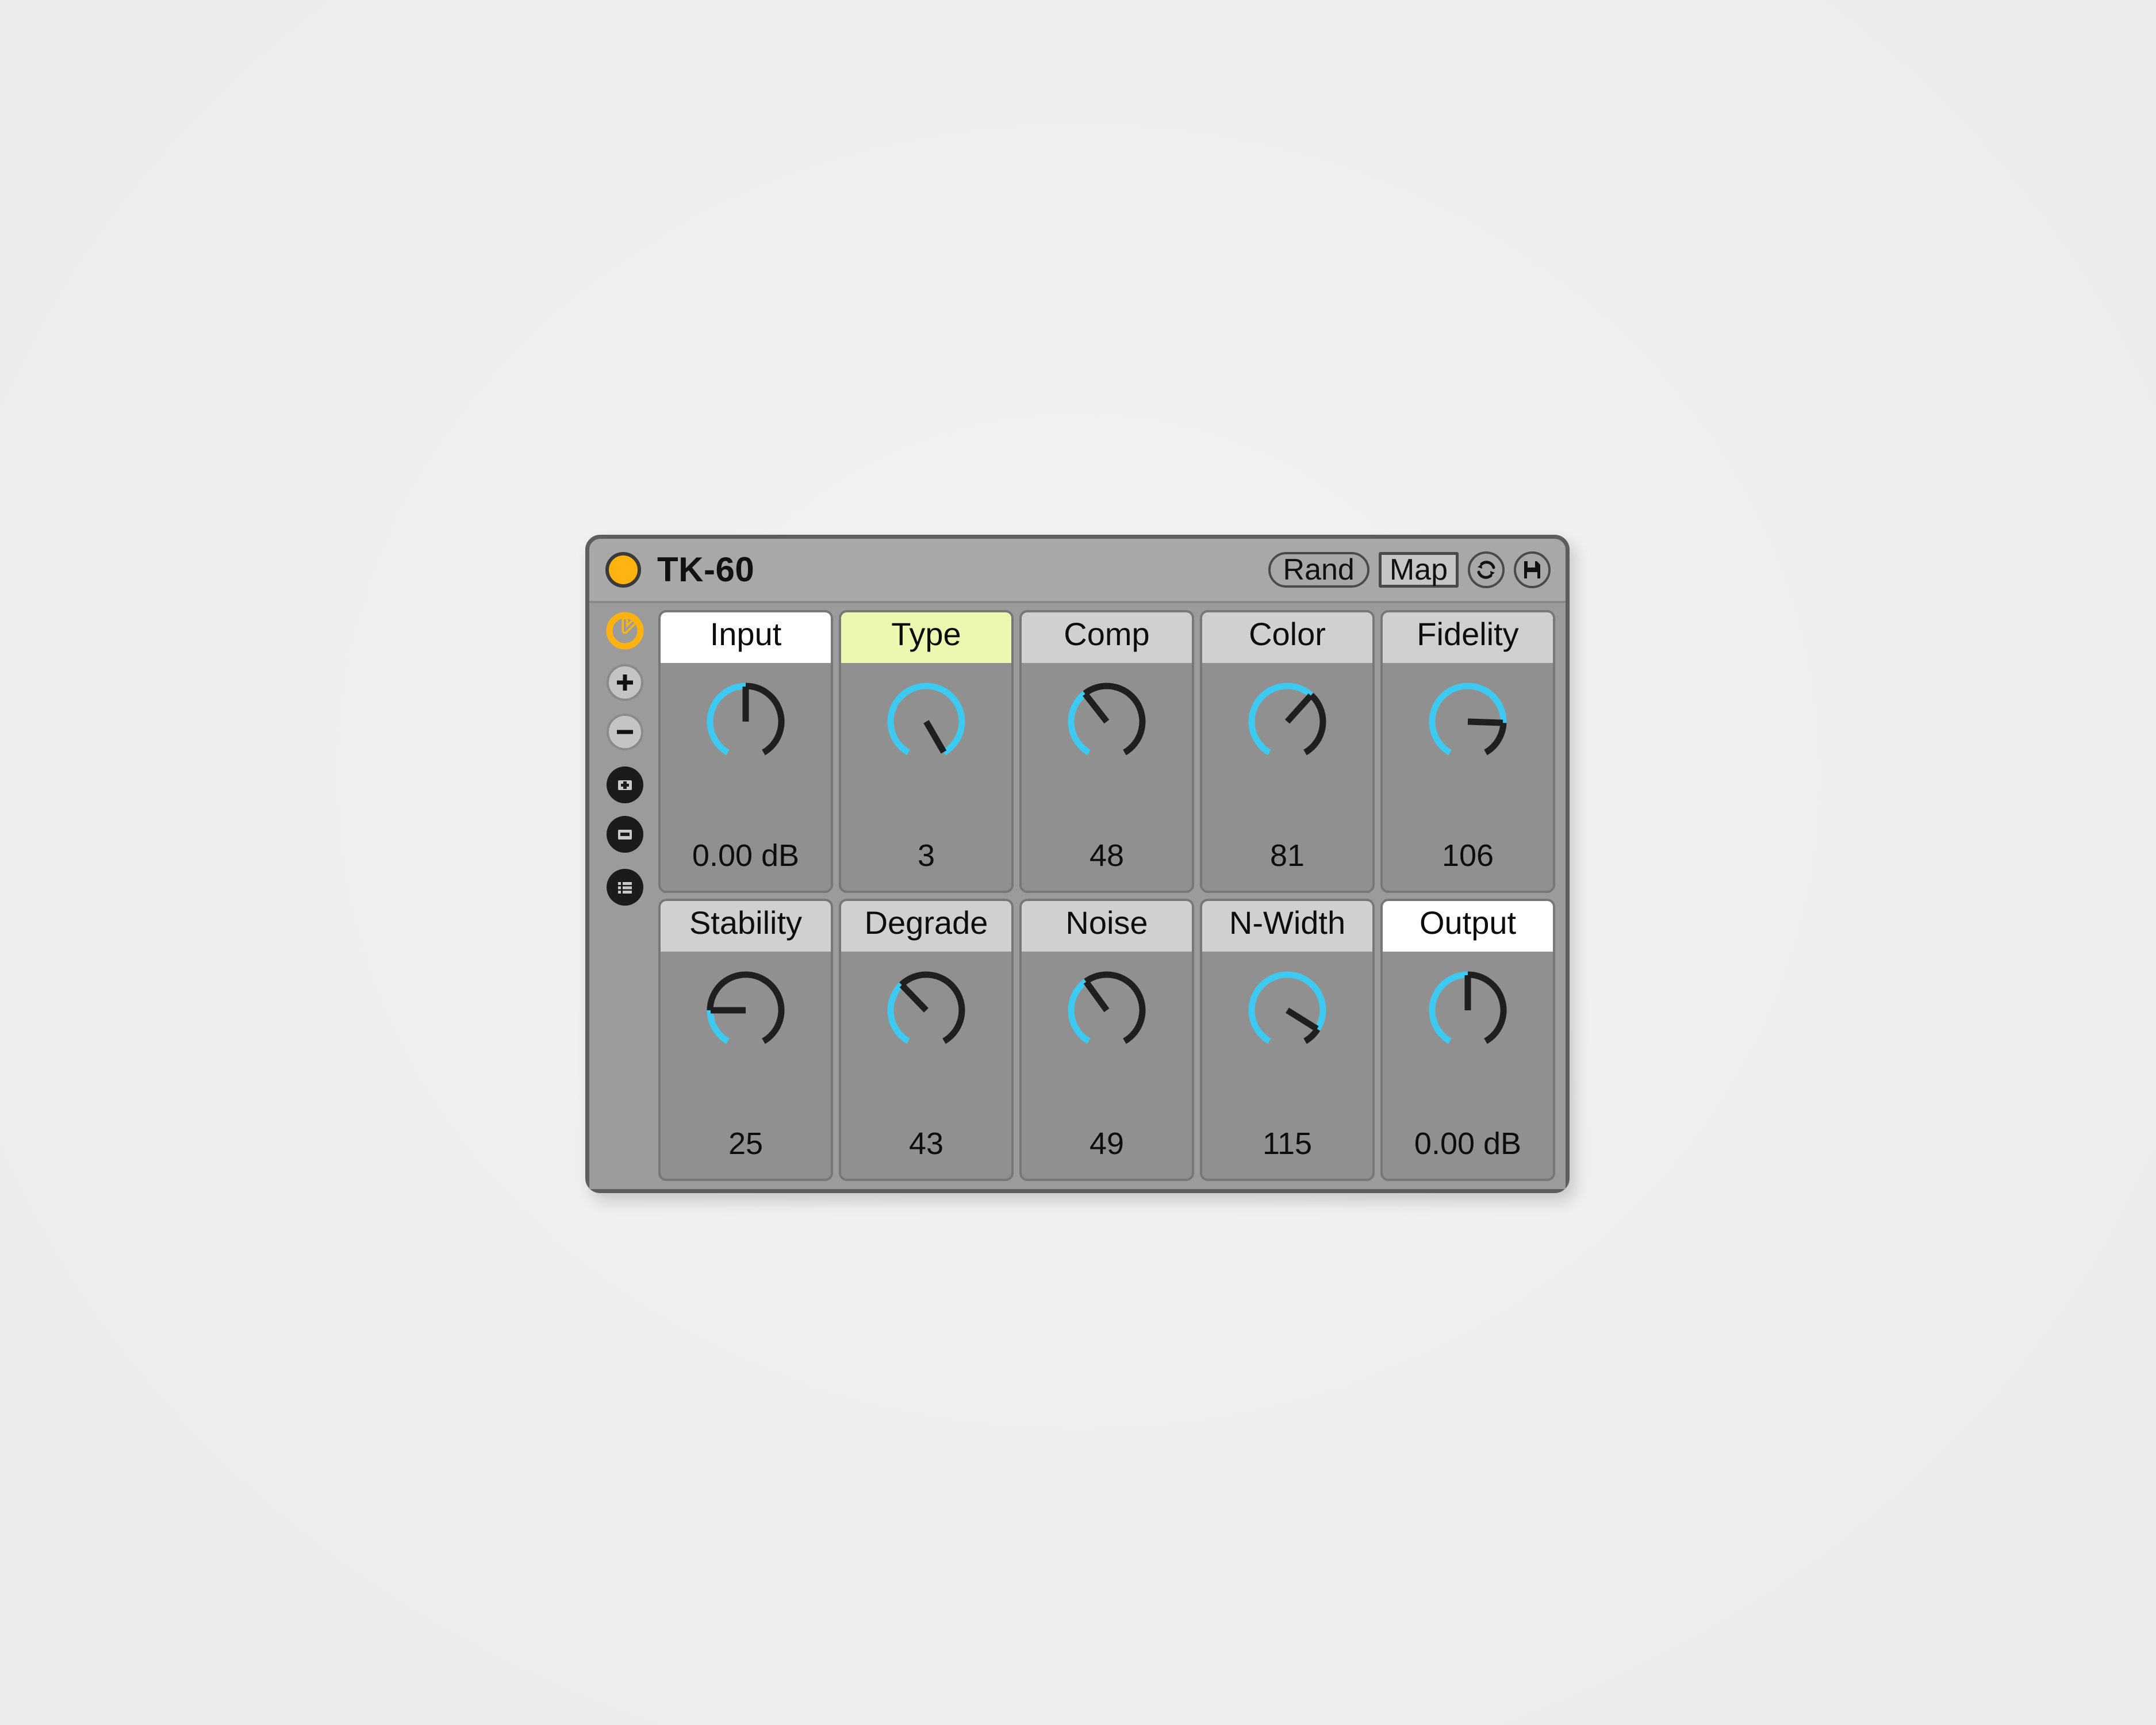 The width and height of the screenshot is (2156, 1725). I want to click on parameter-label-box: Type, so click(926, 637).